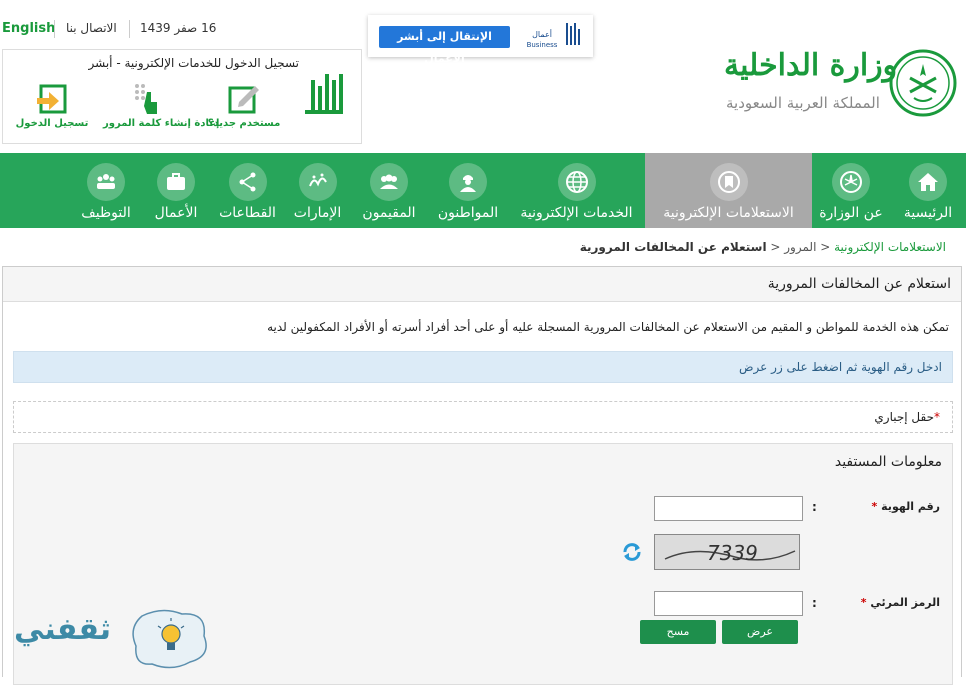 The image size is (966, 685). I want to click on hint-text: ادخل رقم الهوية ثم اضغط على زر عرض, so click(840, 367).